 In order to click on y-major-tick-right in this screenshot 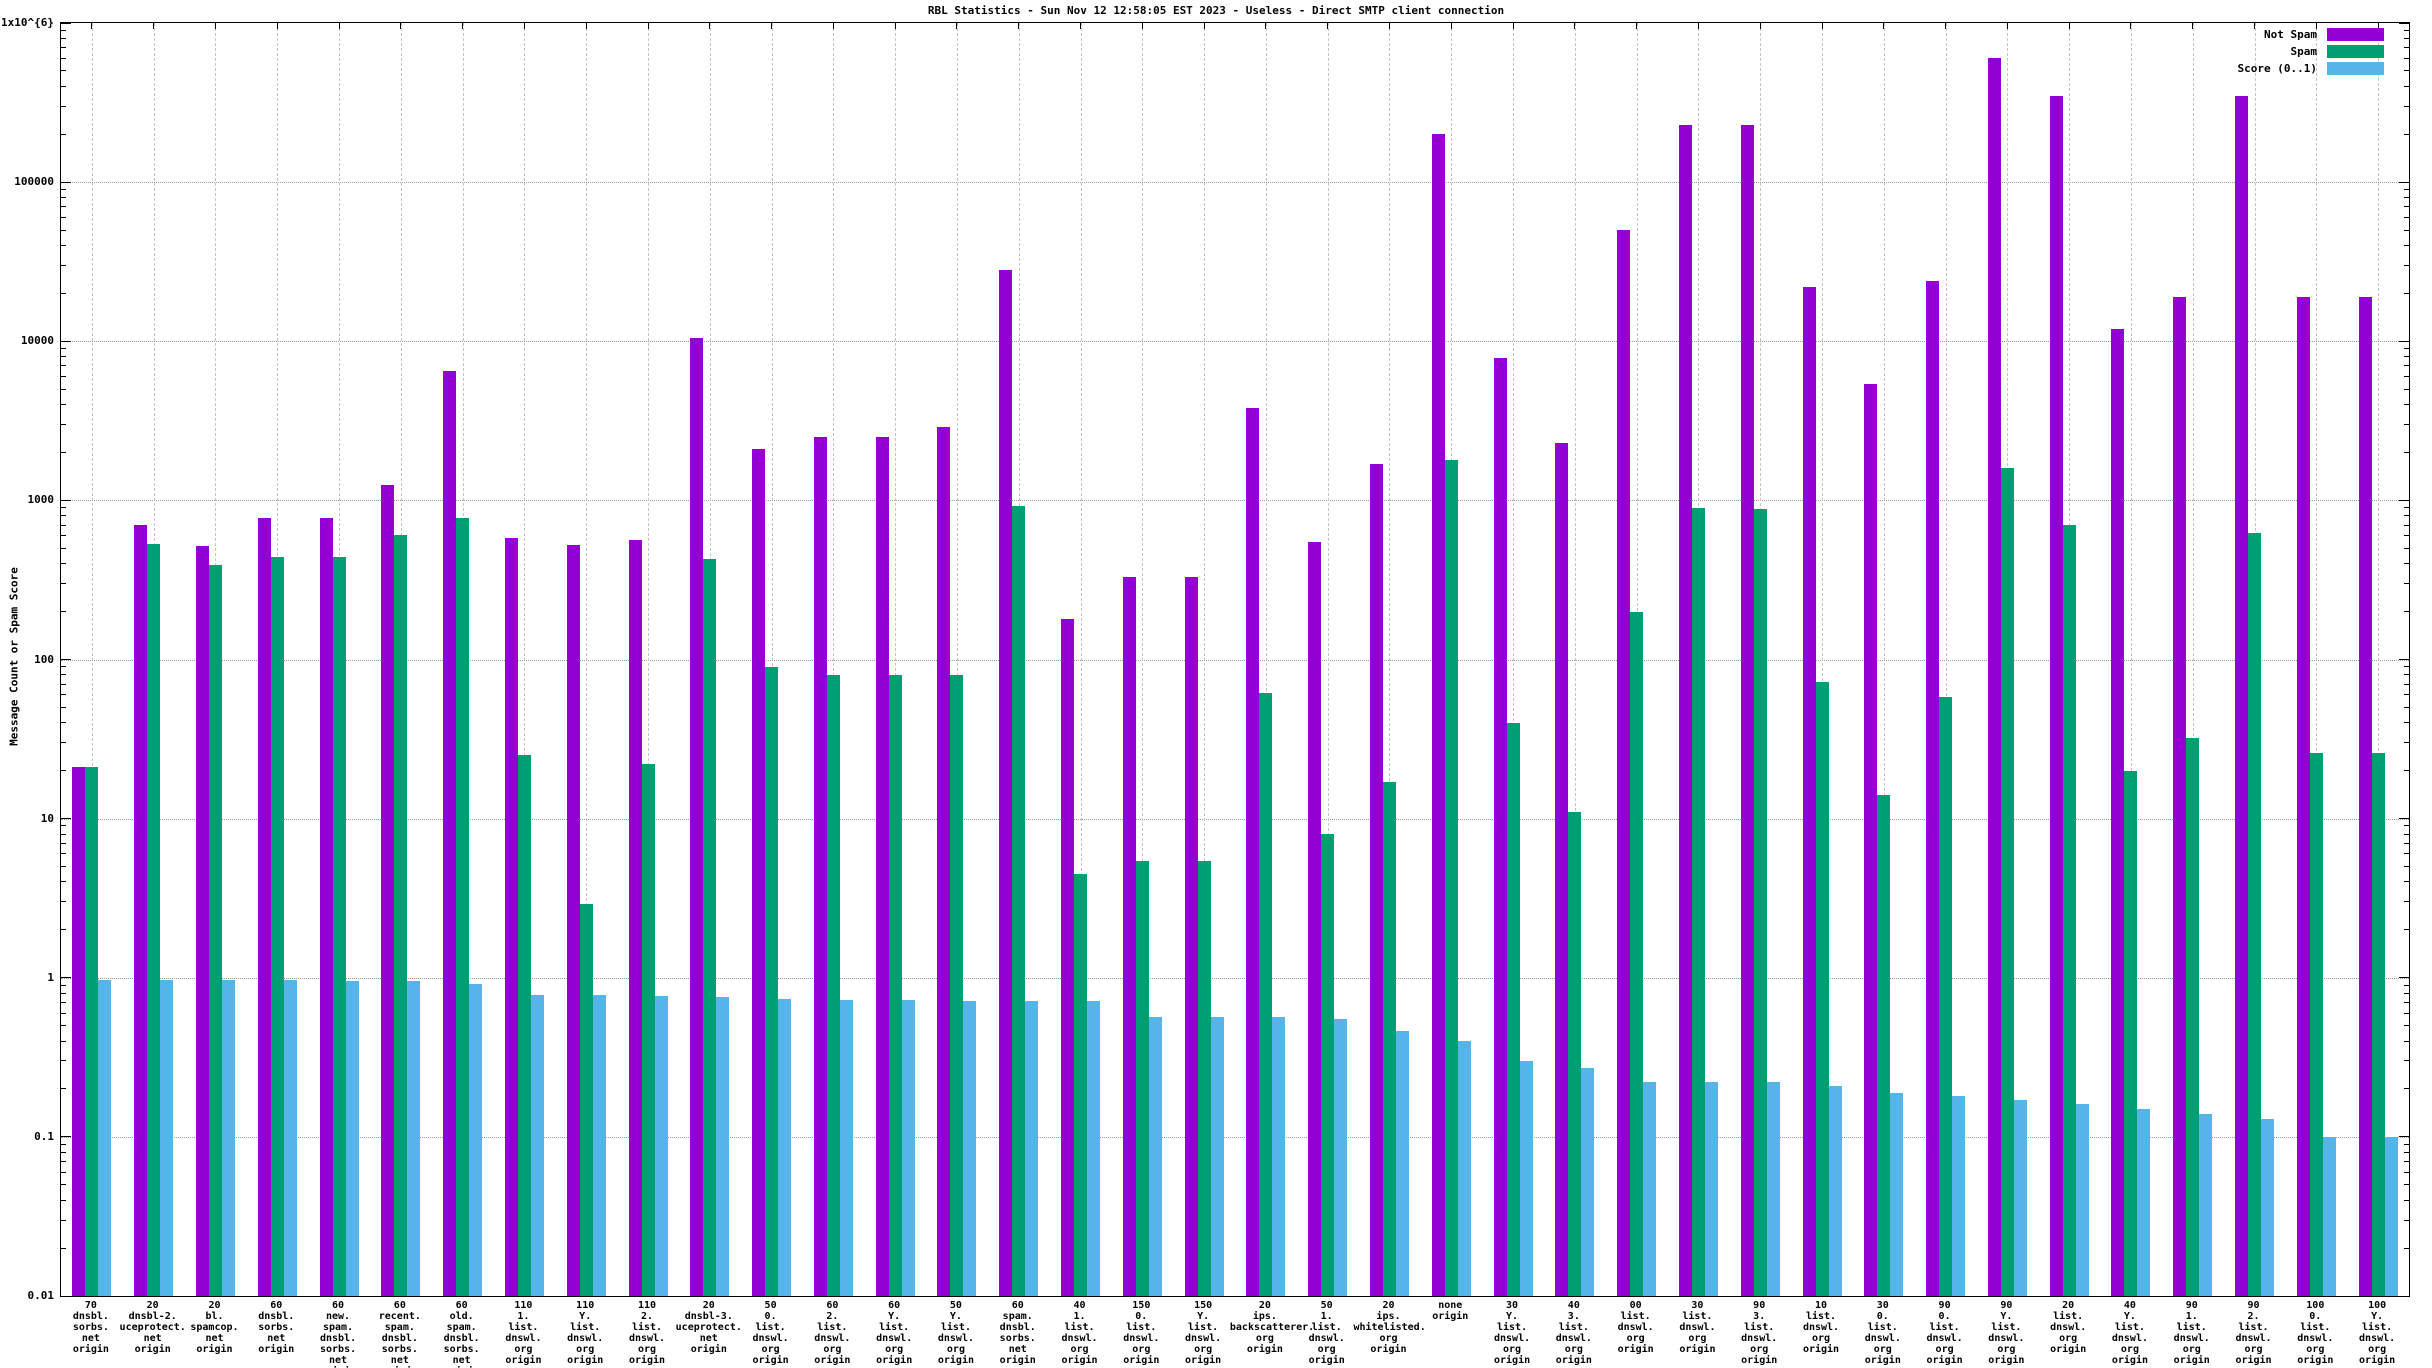, I will do `click(2404, 1137)`.